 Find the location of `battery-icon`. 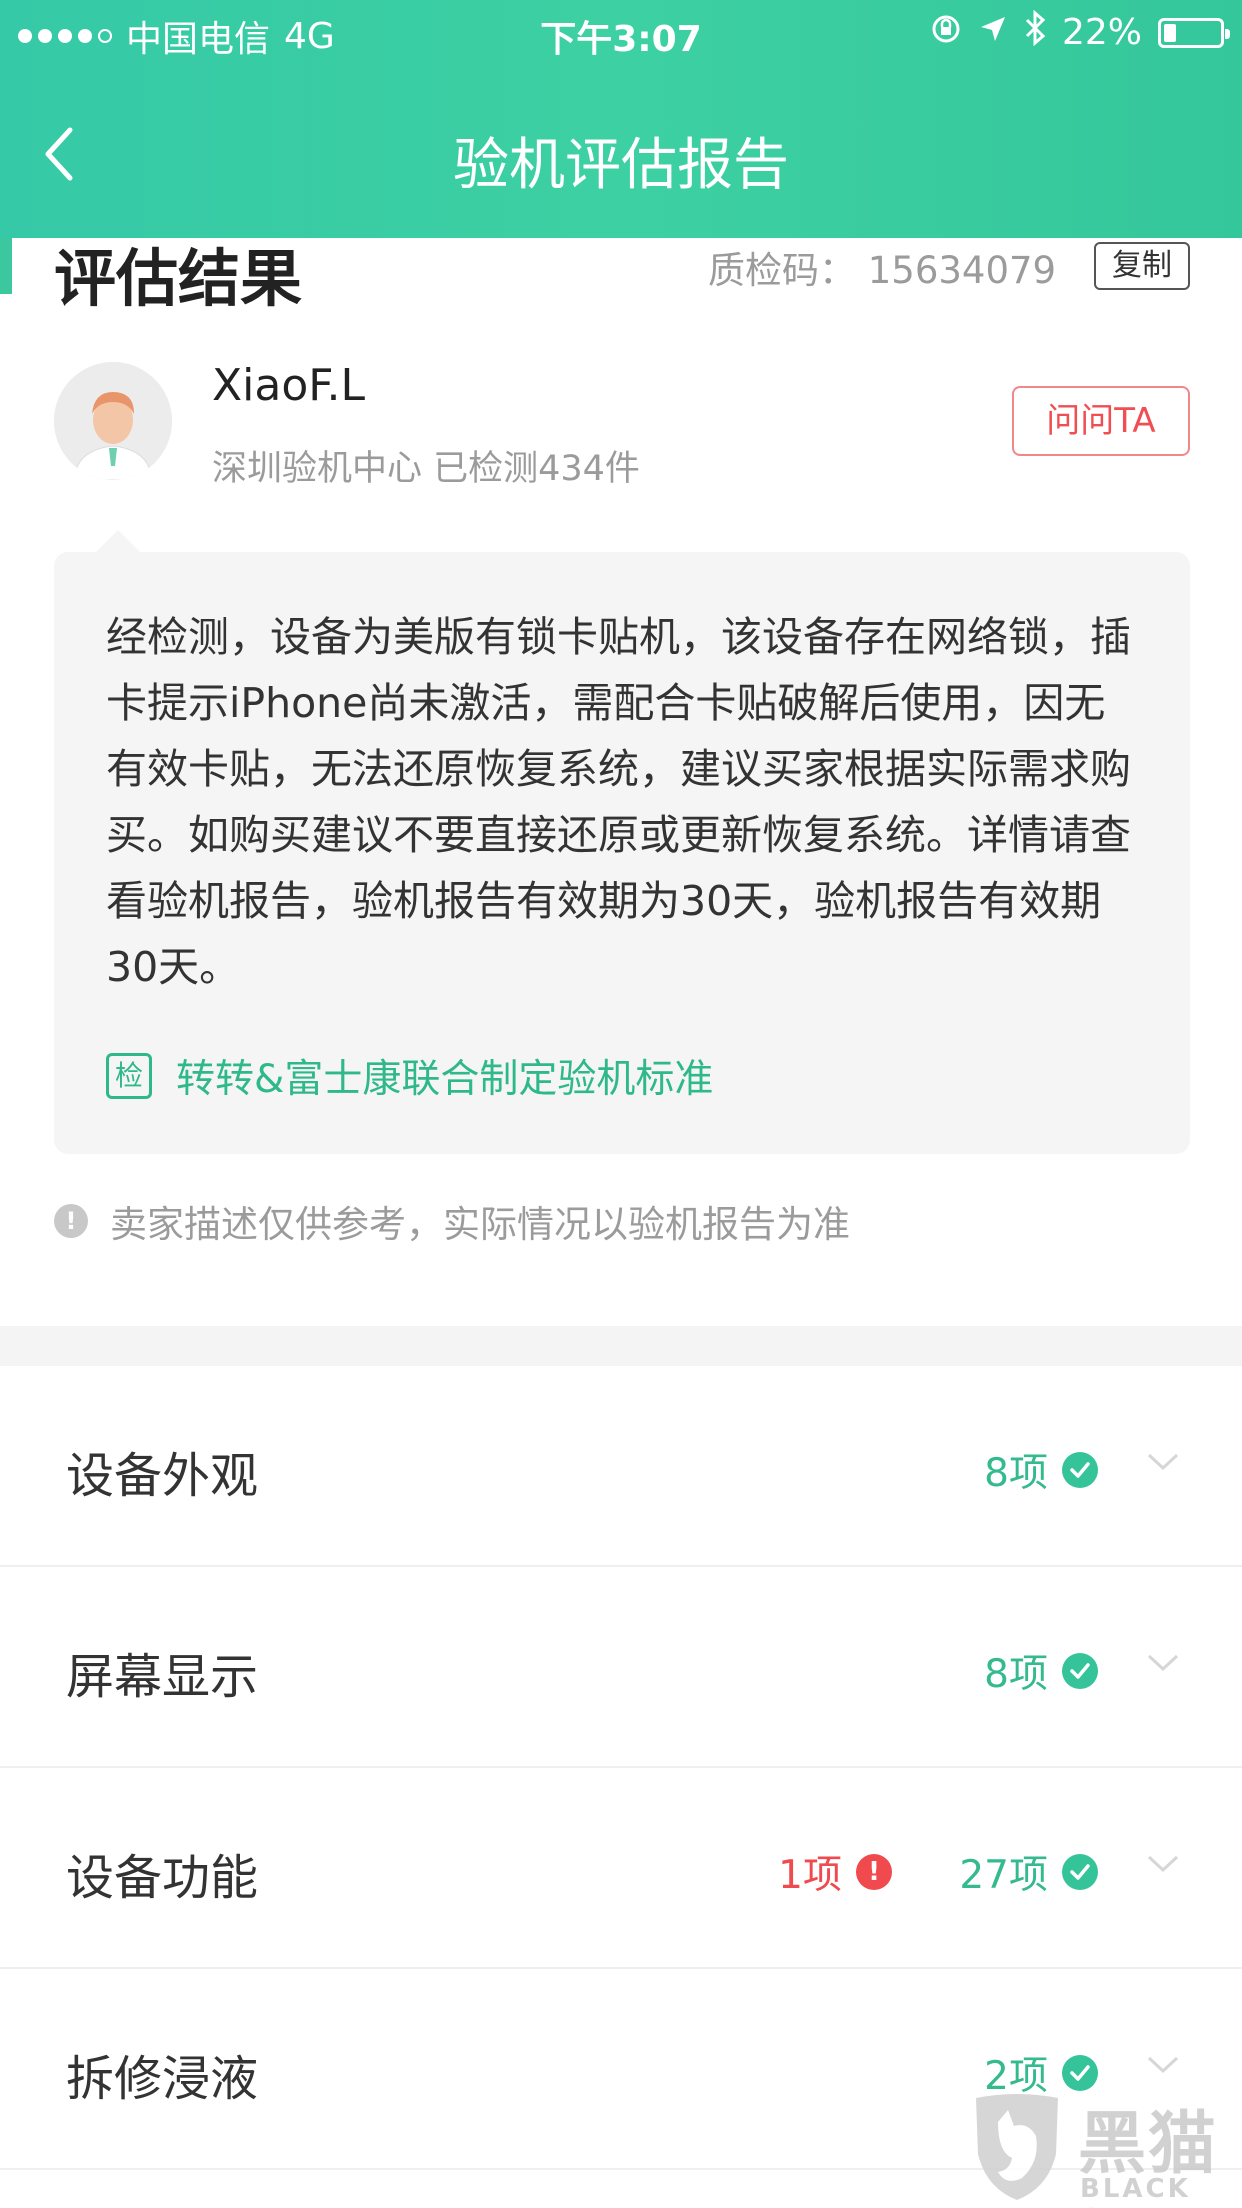

battery-icon is located at coordinates (1194, 32).